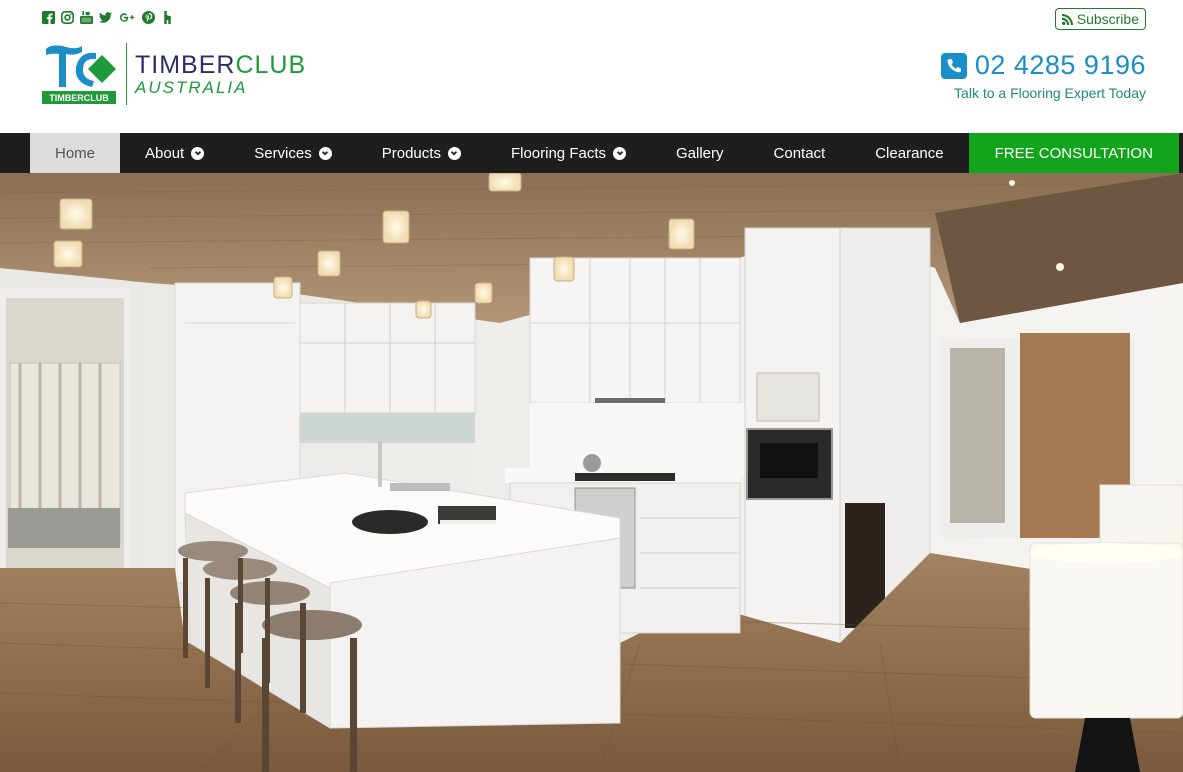 Image resolution: width=1183 pixels, height=772 pixels. I want to click on free-consultation-button: FREE CONSULTATION, so click(1073, 153).